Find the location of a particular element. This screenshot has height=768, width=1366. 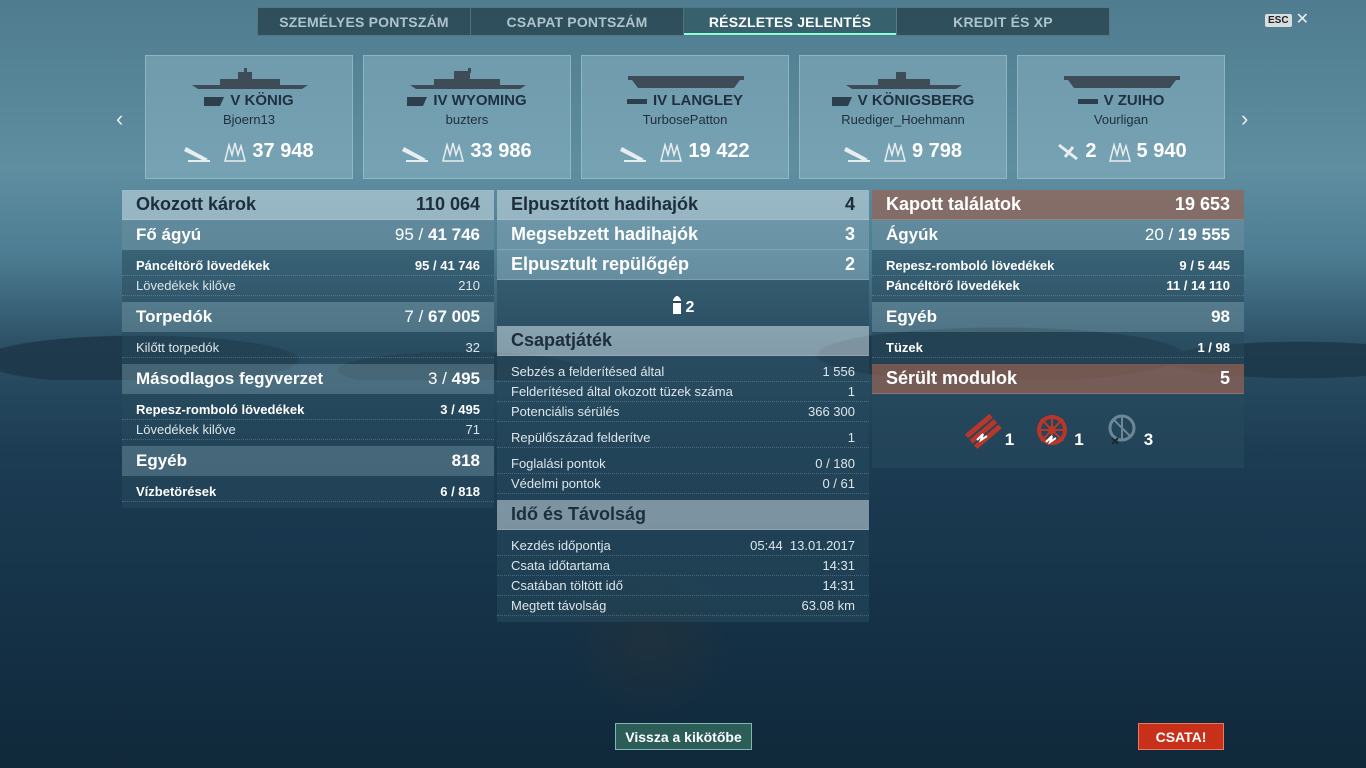

flooding-row: Vízbetörések 6 / 818 is located at coordinates (308, 492).